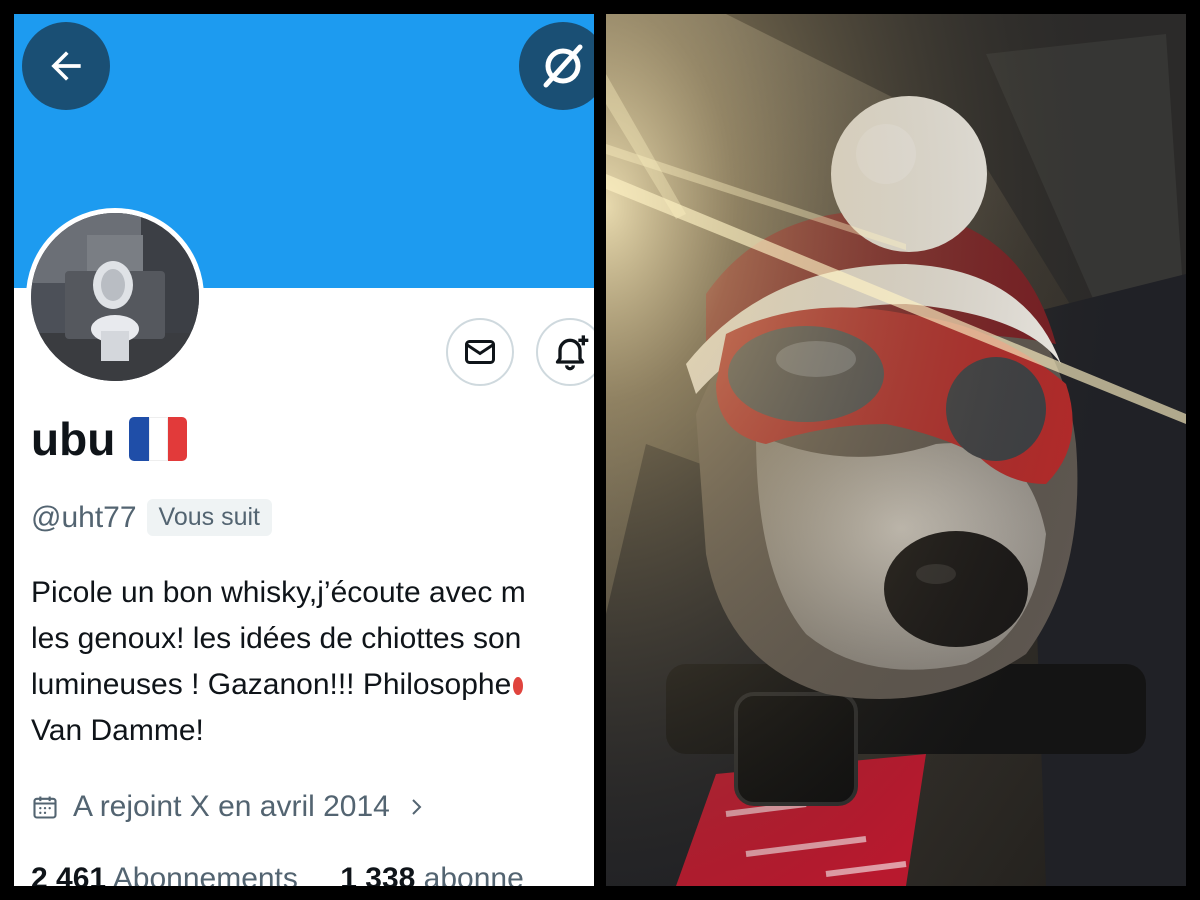 This screenshot has width=1200, height=900. Describe the element at coordinates (69, 874) in the screenshot. I see `following-count: 2 461` at that location.